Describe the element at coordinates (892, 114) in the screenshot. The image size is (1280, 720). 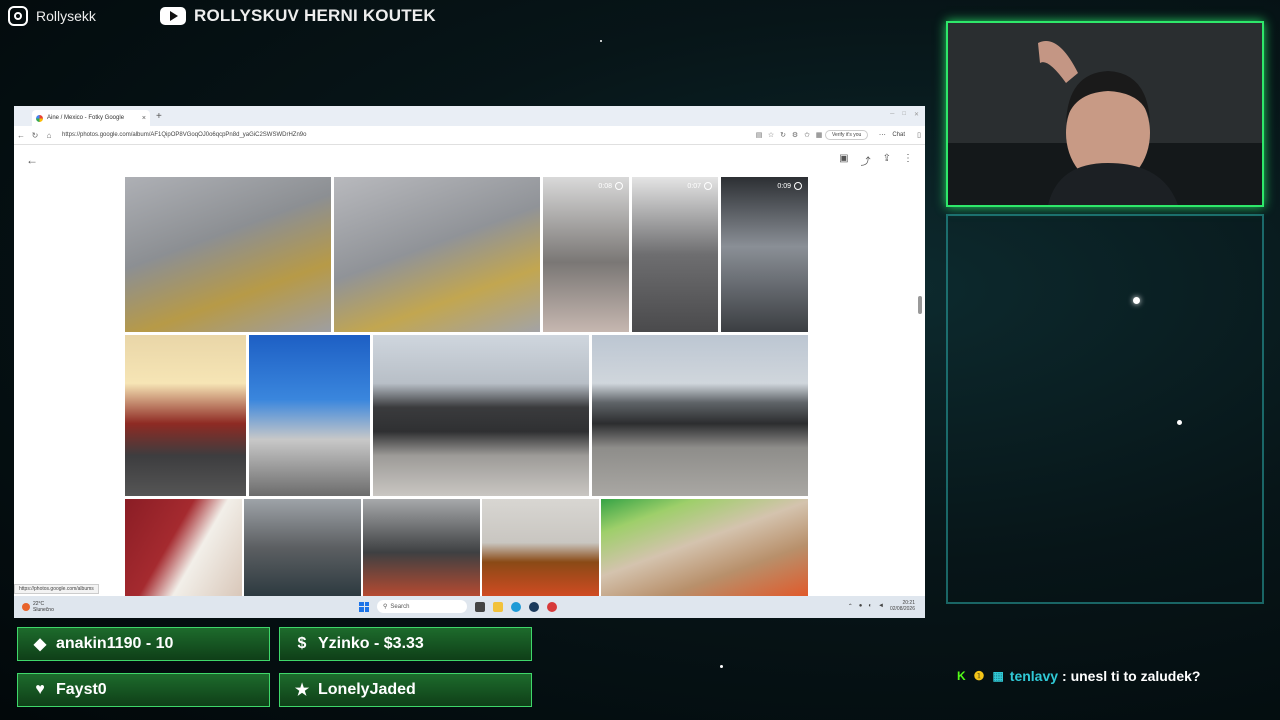
I see `minimize-icon: ─` at that location.